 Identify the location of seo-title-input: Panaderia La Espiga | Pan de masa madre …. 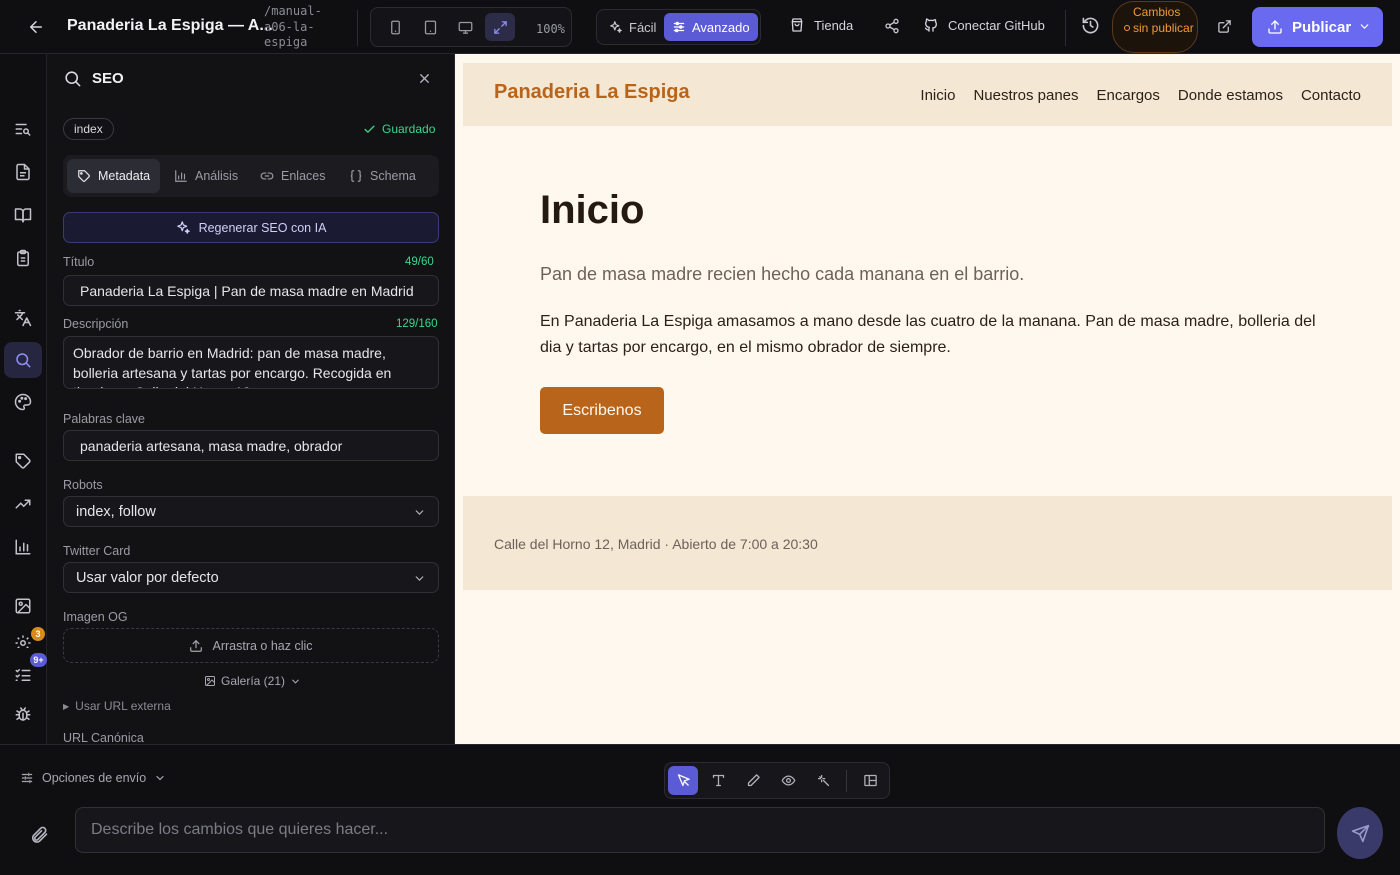
(251, 290).